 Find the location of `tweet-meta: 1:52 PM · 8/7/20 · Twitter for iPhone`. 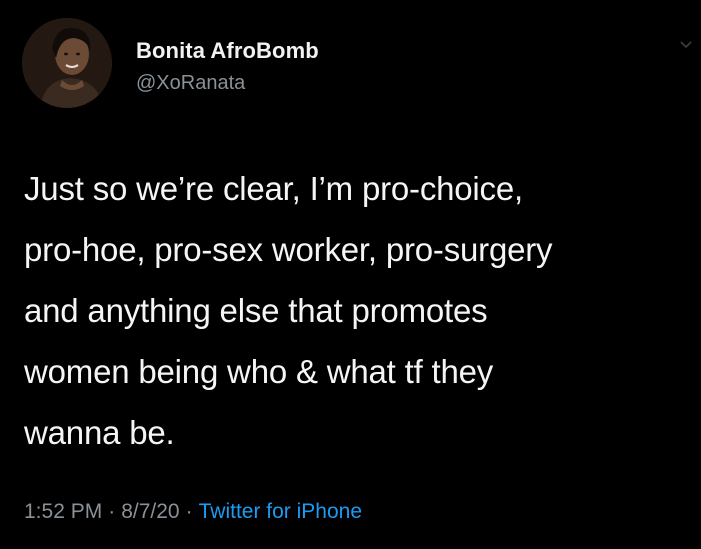

tweet-meta: 1:52 PM · 8/7/20 · Twitter for iPhone is located at coordinates (193, 512).